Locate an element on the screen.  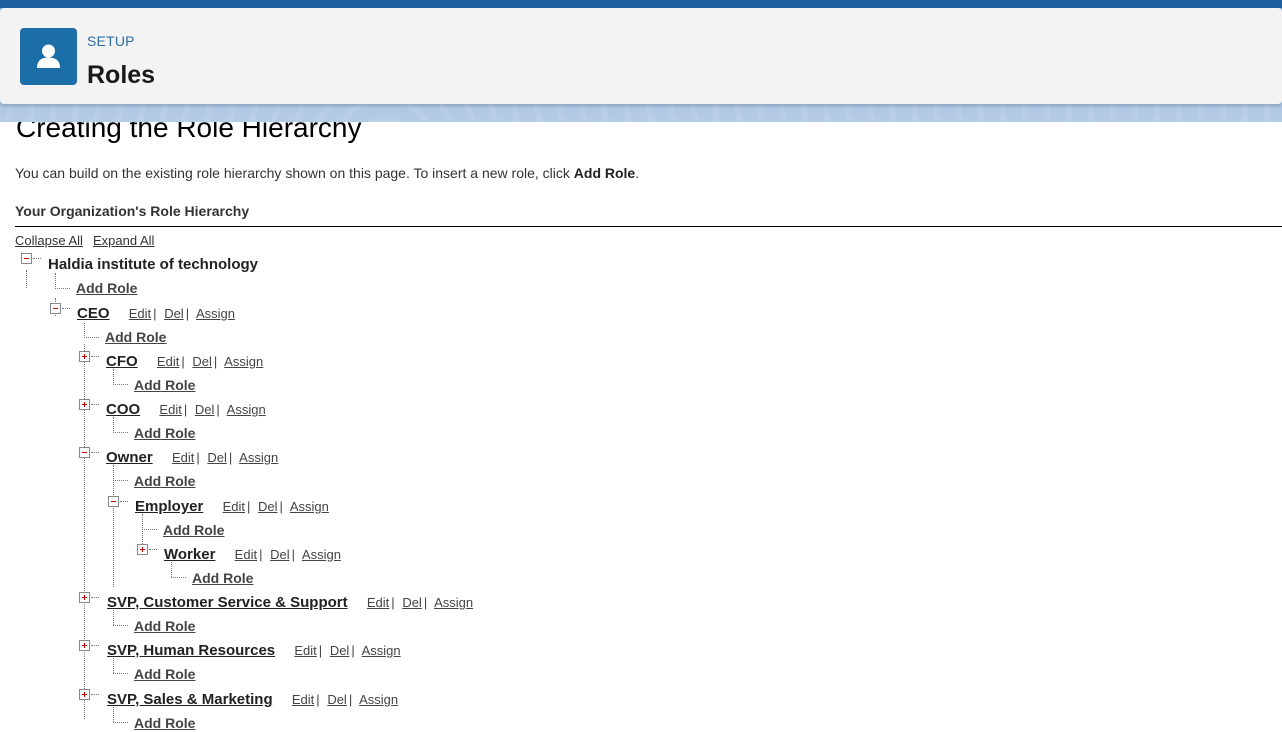
role-name-owner: Owner is located at coordinates (129, 457).